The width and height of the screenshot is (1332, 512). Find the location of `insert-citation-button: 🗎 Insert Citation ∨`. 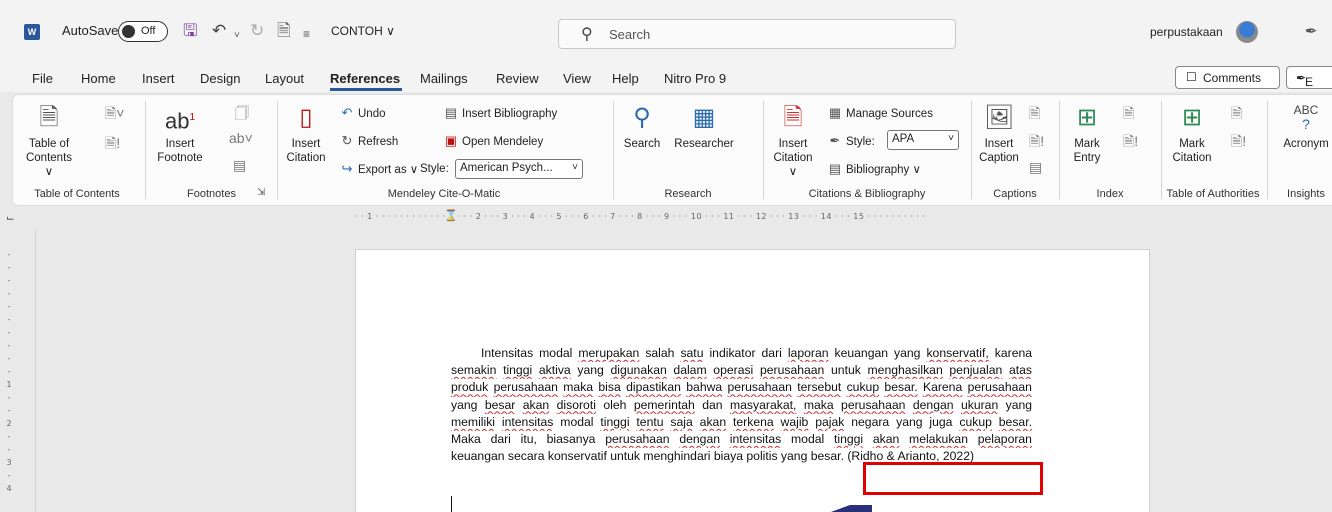

insert-citation-button: 🗎 Insert Citation ∨ is located at coordinates (793, 141).